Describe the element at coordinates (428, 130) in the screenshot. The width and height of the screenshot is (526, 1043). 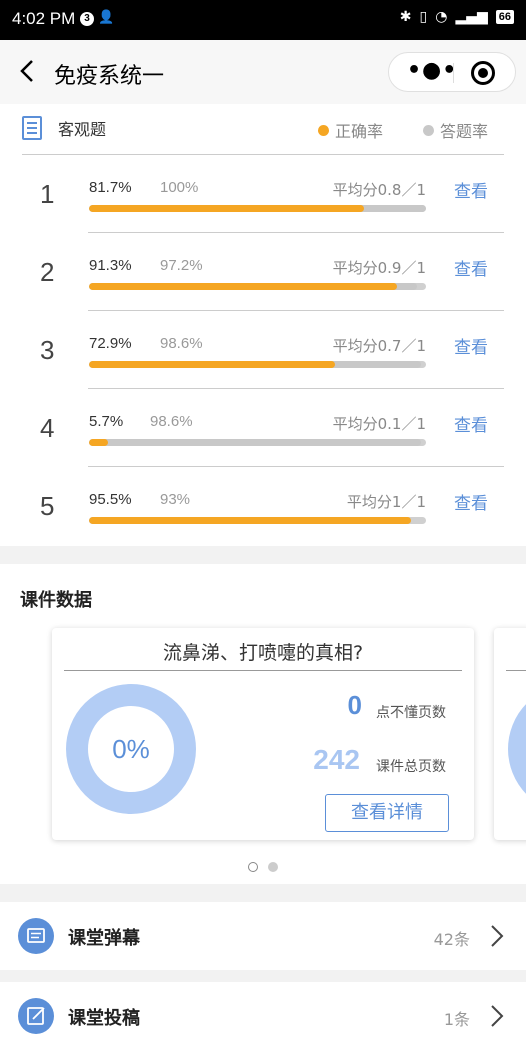
I see `legend-dot-answer-rate` at that location.